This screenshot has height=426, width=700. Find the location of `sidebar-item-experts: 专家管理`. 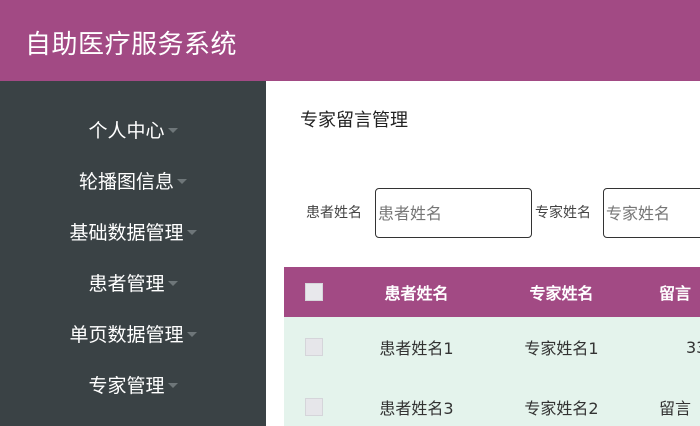

sidebar-item-experts: 专家管理 is located at coordinates (133, 384).